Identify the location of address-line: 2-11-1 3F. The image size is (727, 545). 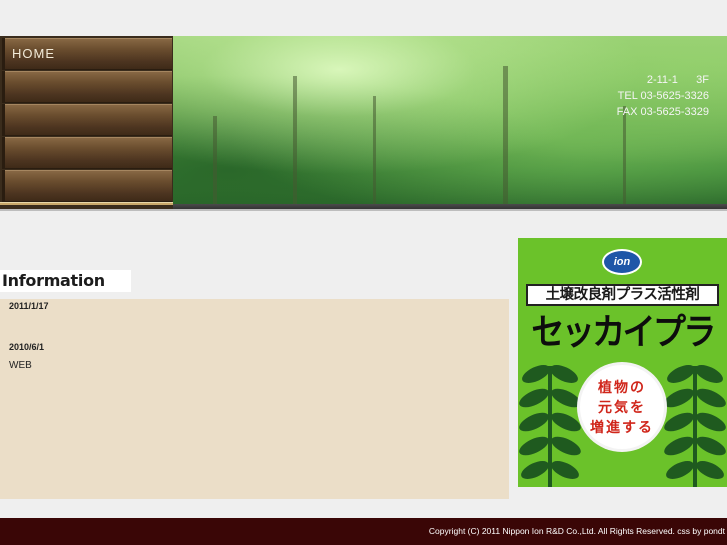
(677, 80).